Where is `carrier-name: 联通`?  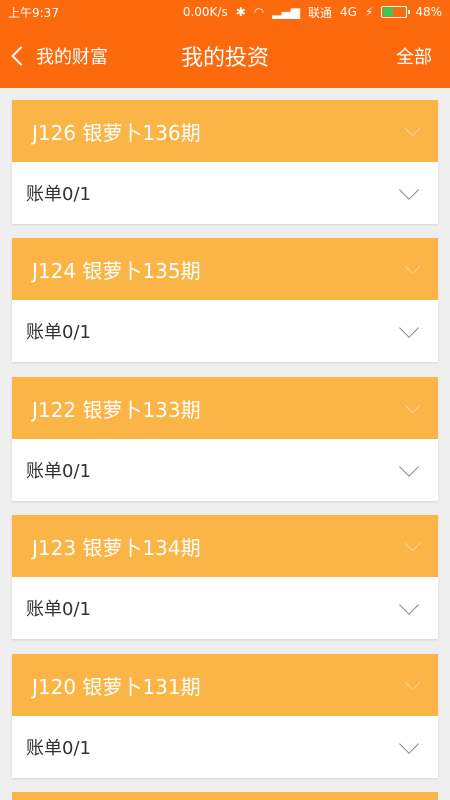
carrier-name: 联通 is located at coordinates (319, 12).